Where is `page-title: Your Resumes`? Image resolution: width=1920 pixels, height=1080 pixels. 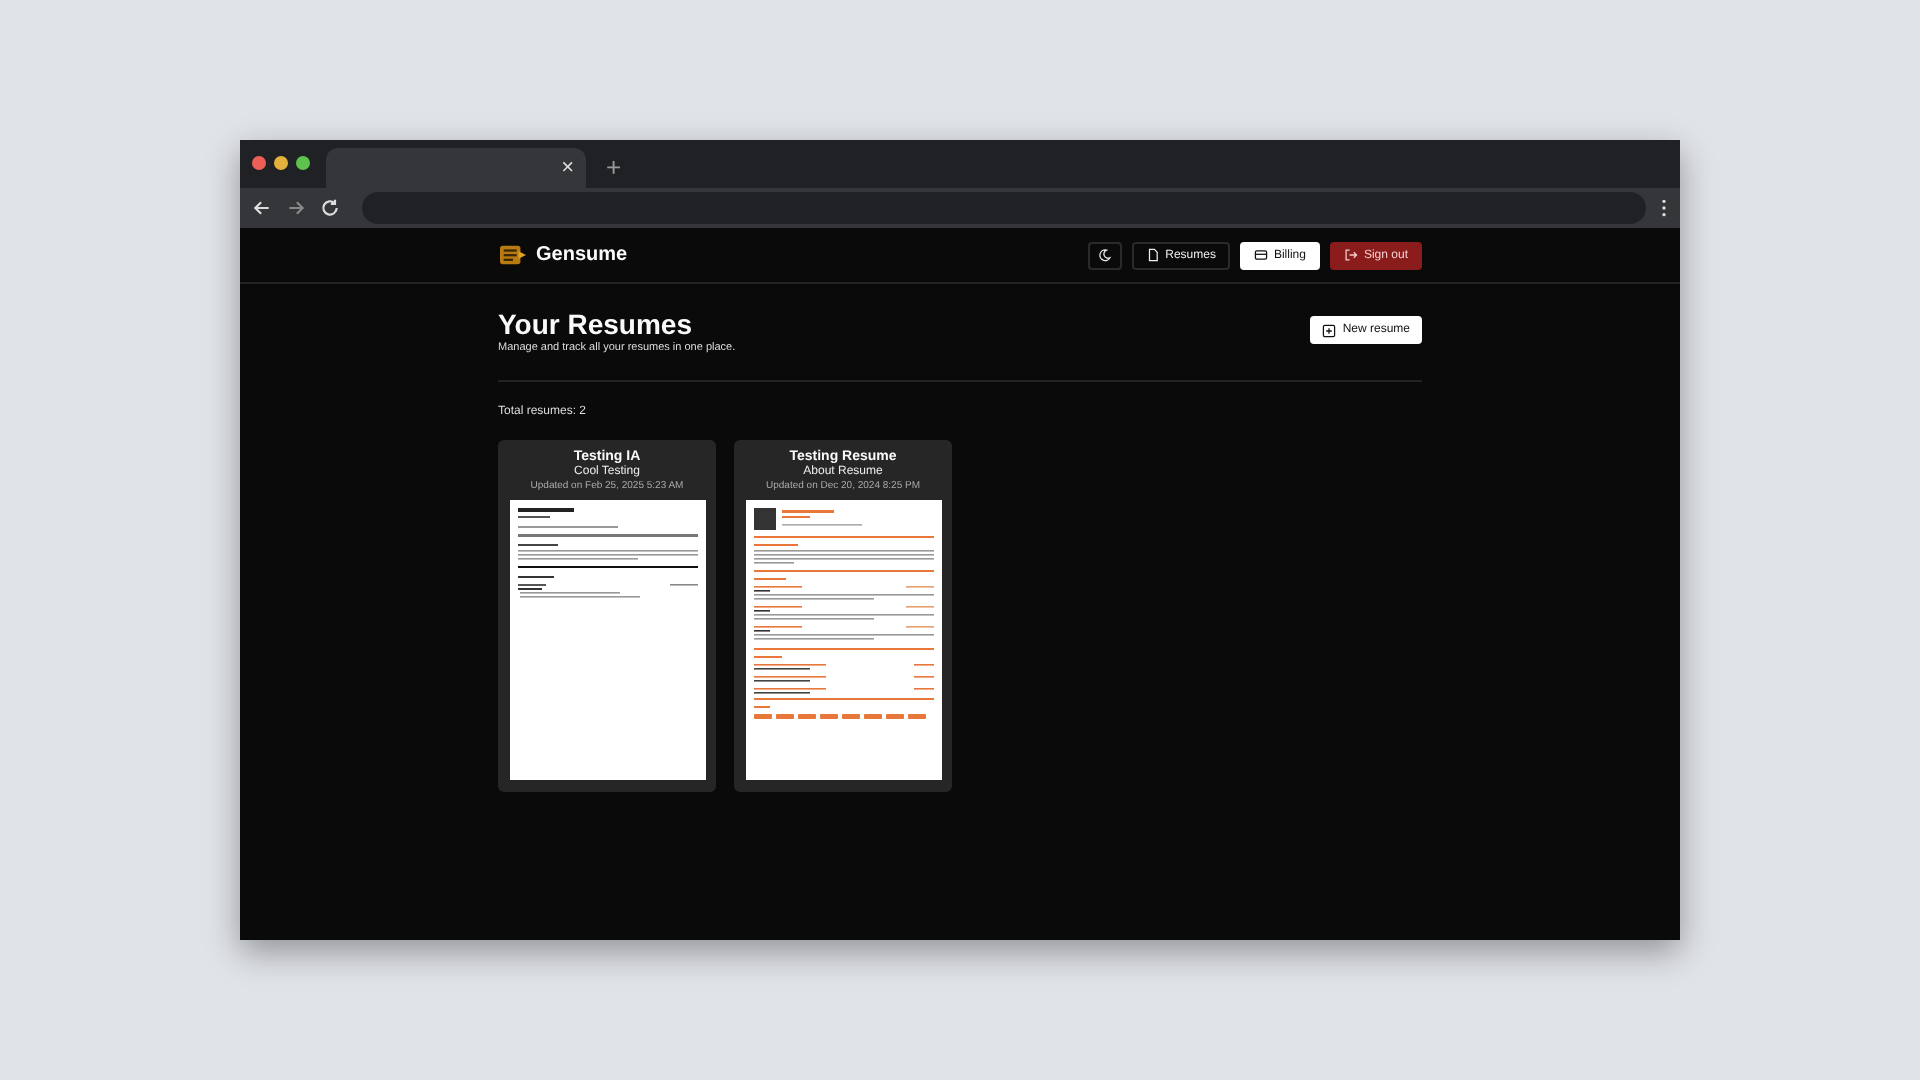 page-title: Your Resumes is located at coordinates (596, 324).